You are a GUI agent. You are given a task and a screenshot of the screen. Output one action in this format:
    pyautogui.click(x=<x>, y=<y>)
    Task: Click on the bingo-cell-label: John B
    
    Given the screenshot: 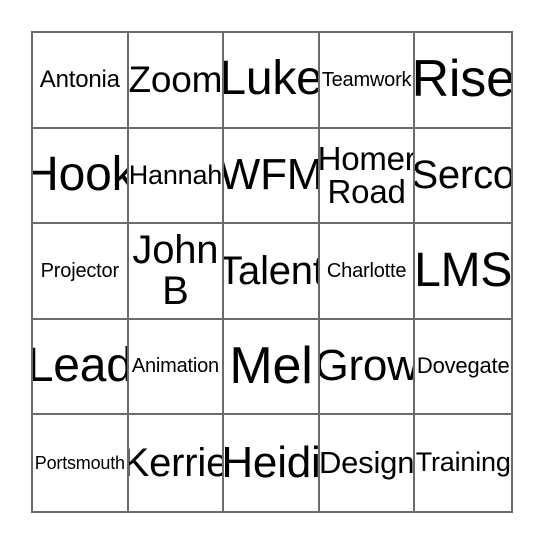 What is the action you would take?
    pyautogui.click(x=175, y=270)
    